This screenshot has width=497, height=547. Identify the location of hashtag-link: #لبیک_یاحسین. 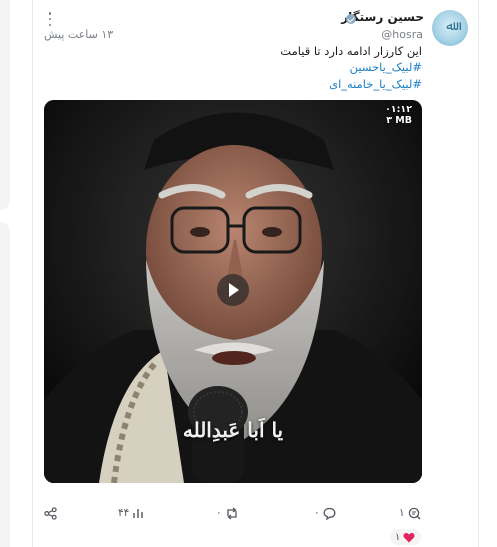
(386, 67).